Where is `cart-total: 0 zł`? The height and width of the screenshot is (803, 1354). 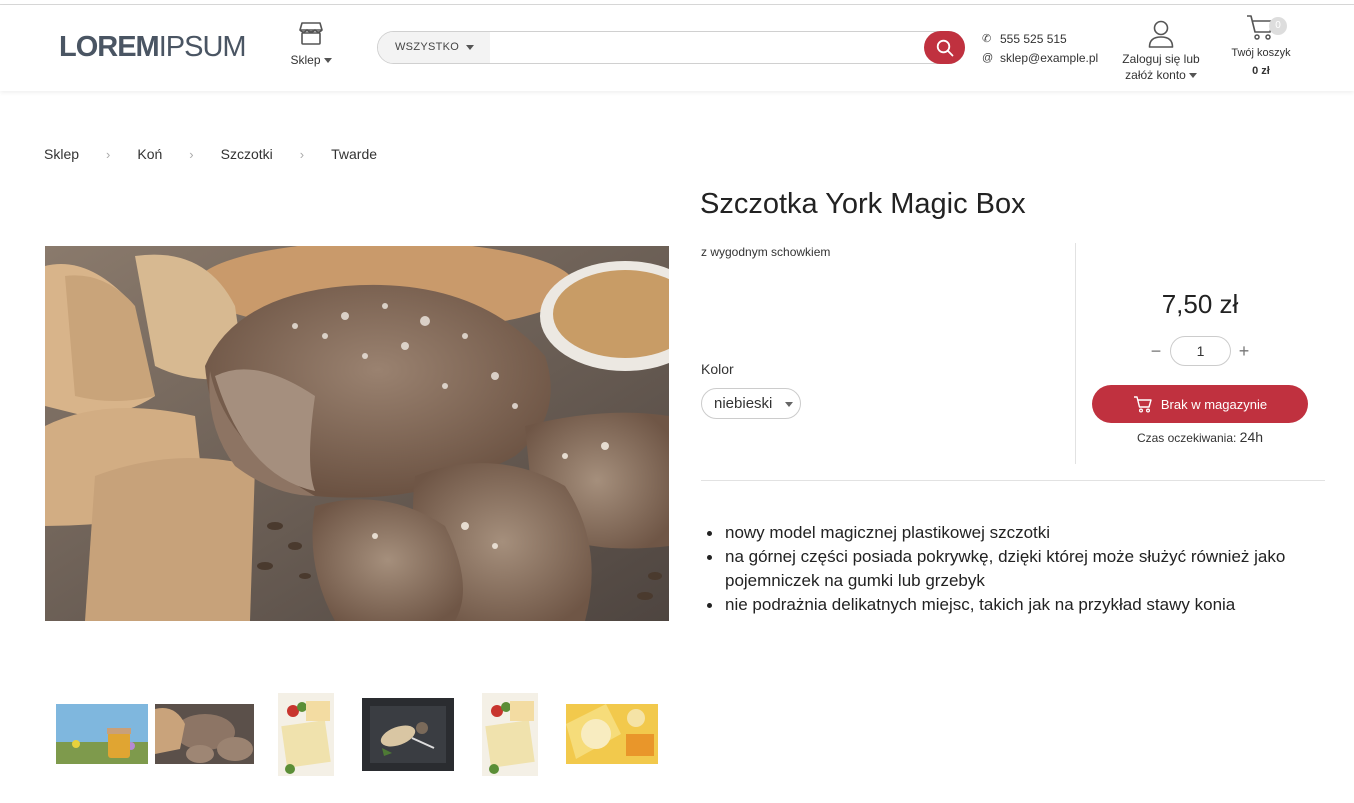 cart-total: 0 zł is located at coordinates (1261, 71).